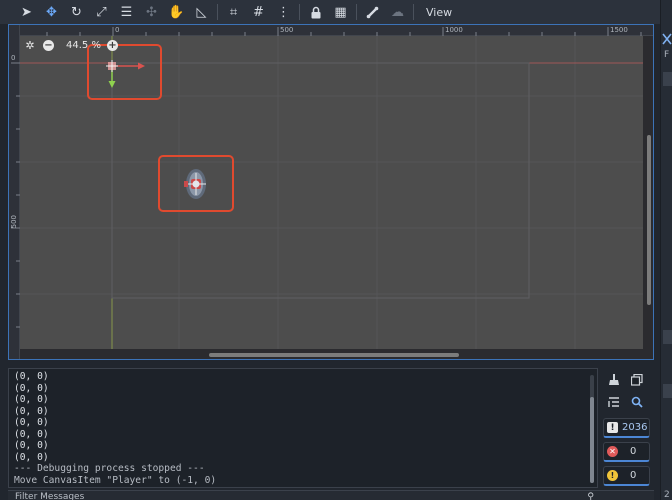  Describe the element at coordinates (83, 45) in the screenshot. I see `zoom-level: 44.5 %` at that location.